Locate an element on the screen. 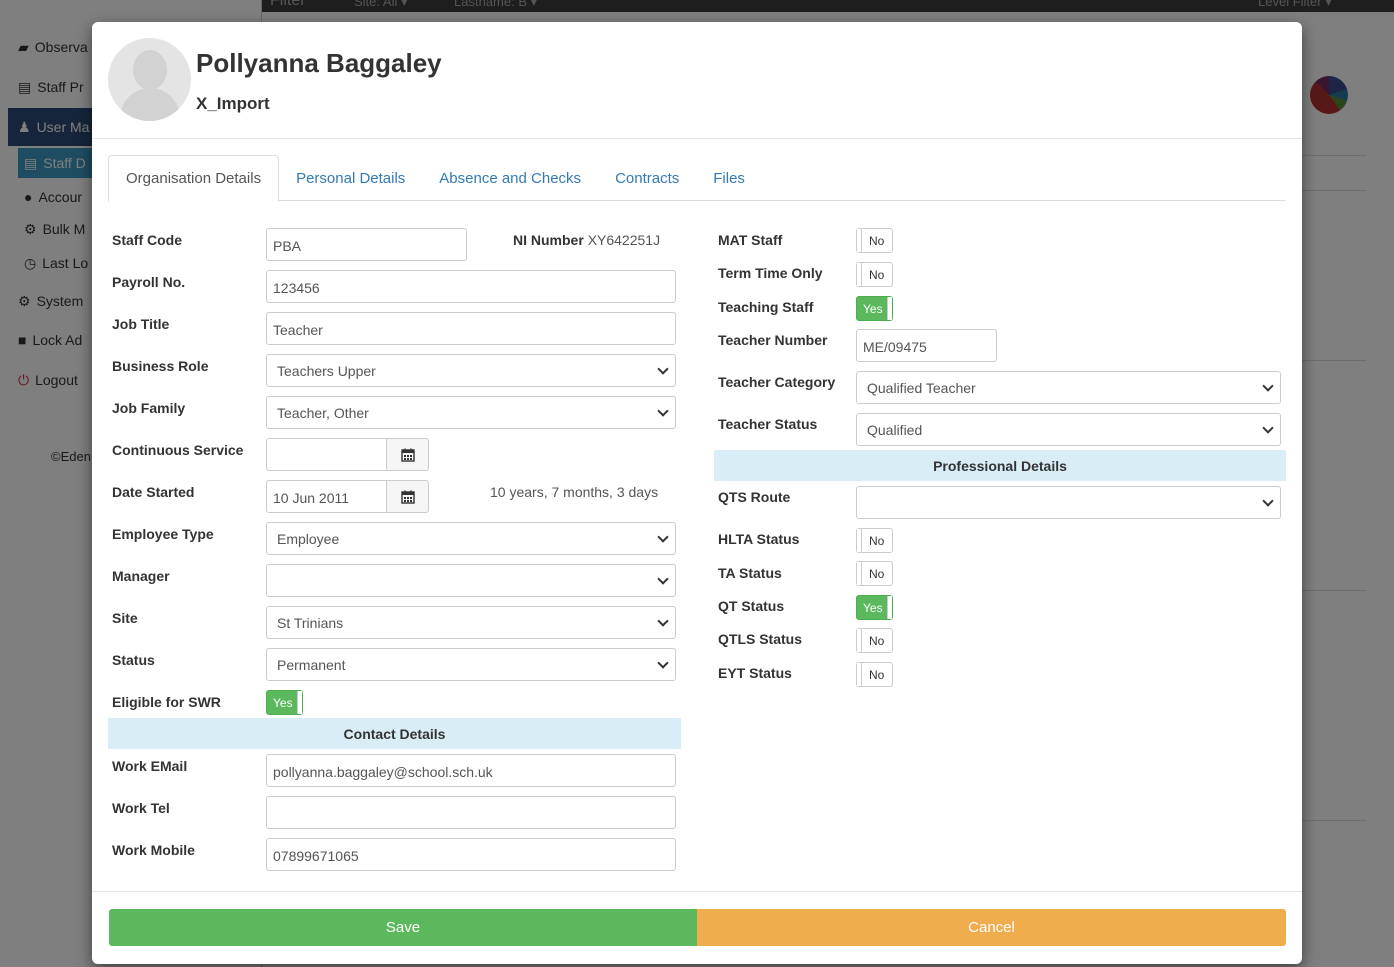  manager-select is located at coordinates (471, 580).